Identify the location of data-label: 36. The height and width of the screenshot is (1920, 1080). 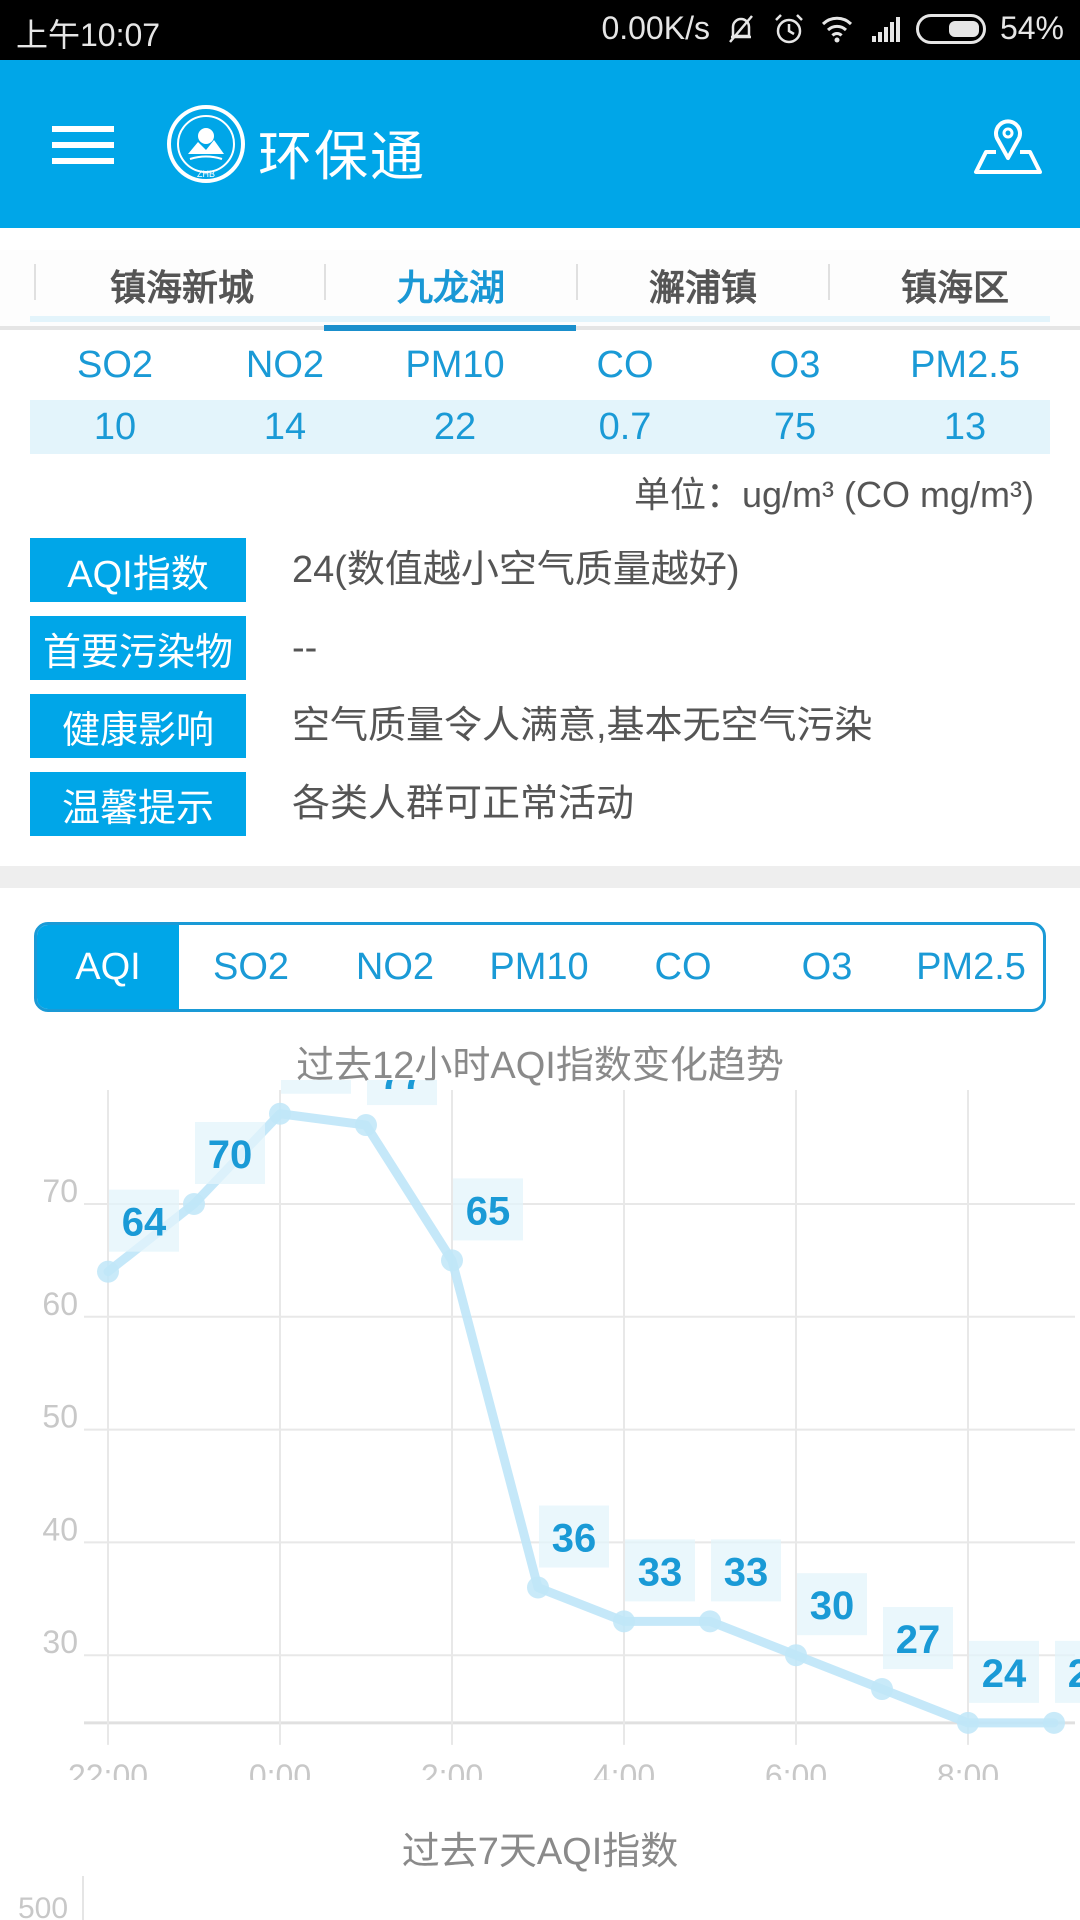
(574, 1539).